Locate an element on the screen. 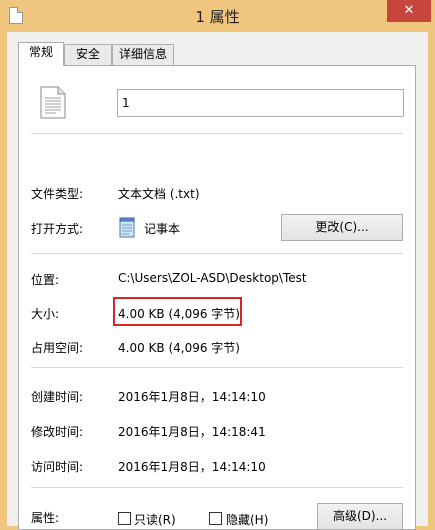 The height and width of the screenshot is (530, 435). hidden-checkbox is located at coordinates (215, 518).